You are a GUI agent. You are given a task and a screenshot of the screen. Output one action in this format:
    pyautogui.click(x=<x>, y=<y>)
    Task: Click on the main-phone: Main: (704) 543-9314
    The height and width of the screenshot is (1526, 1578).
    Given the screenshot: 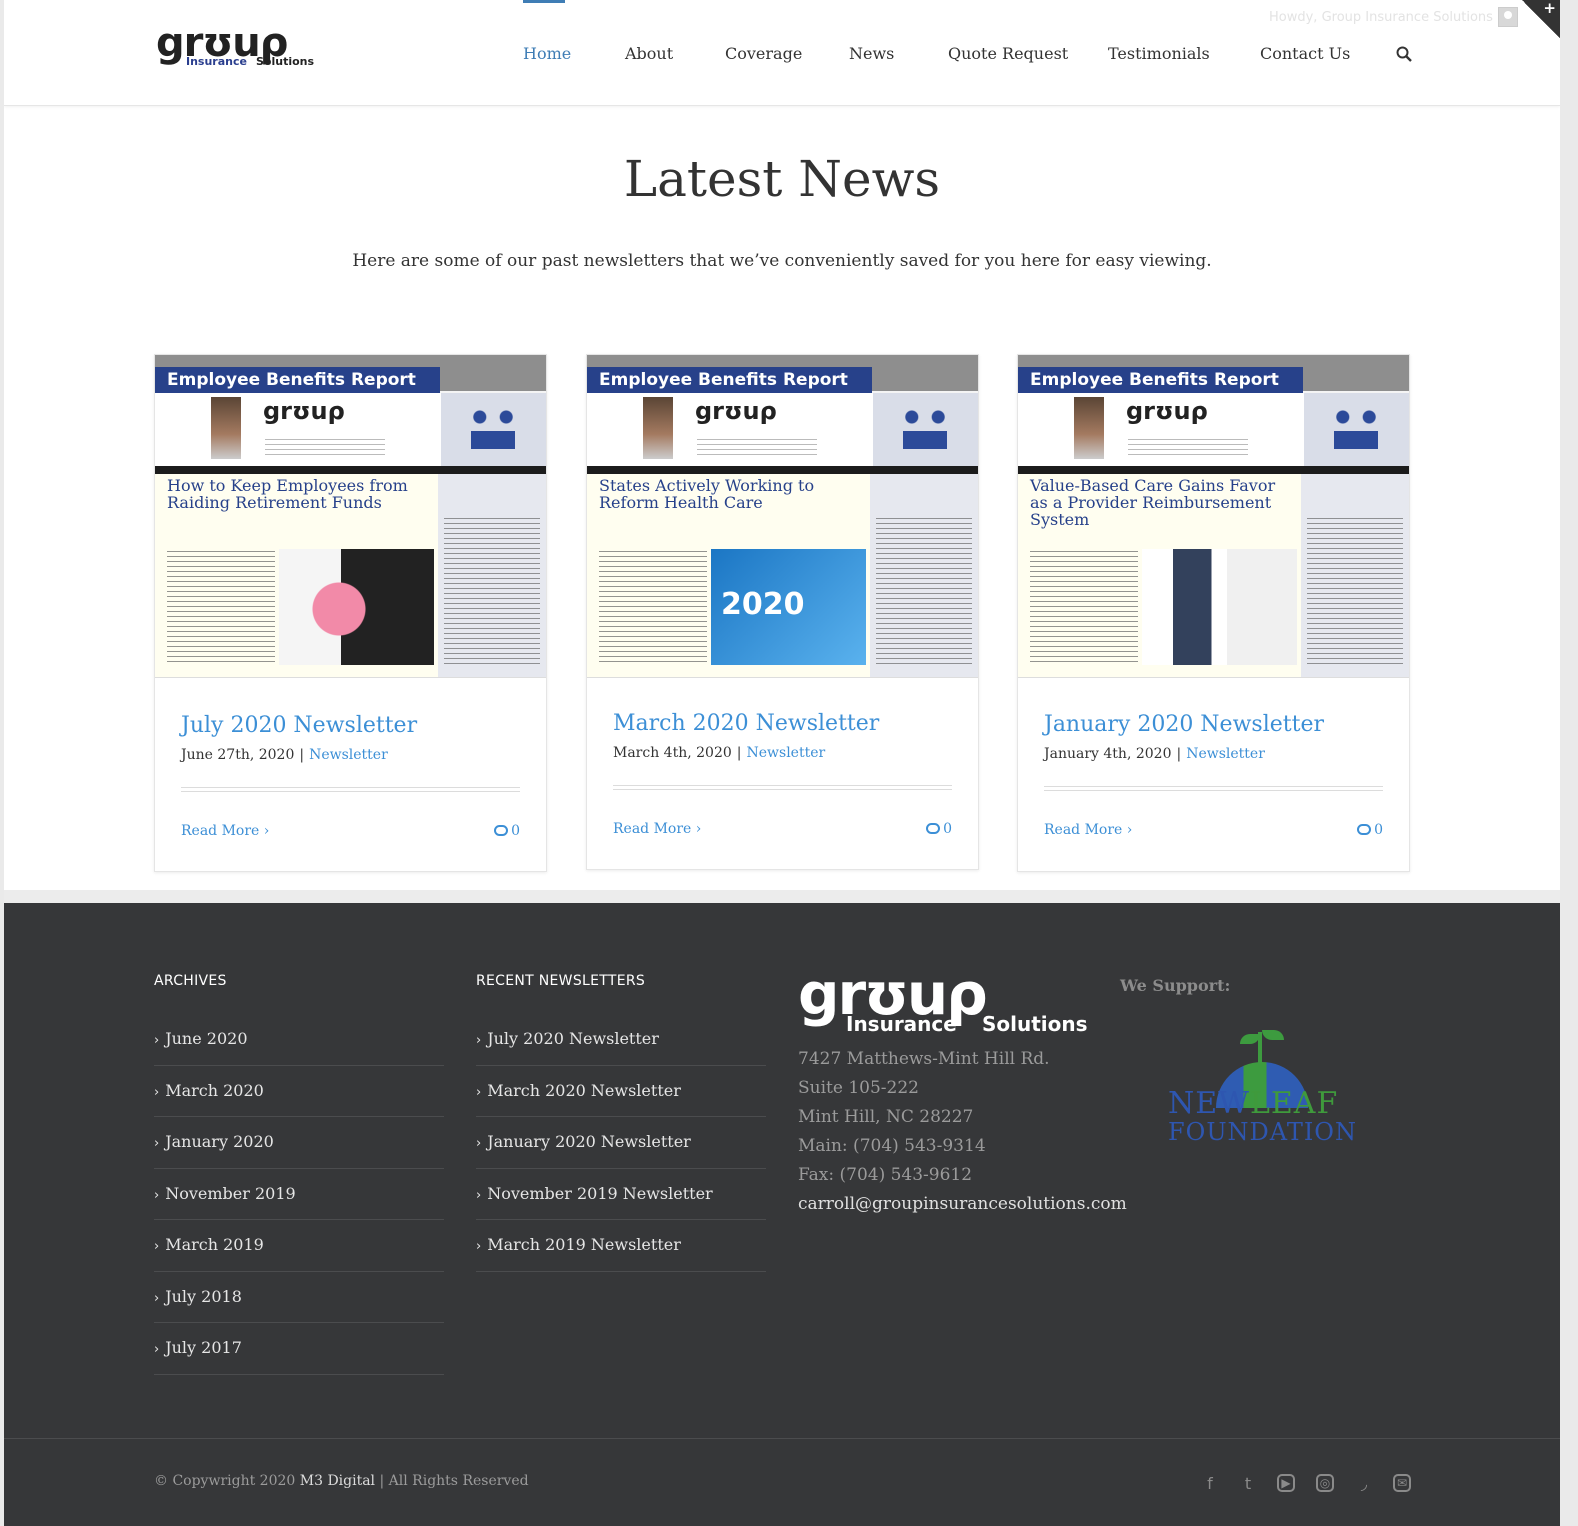 What is the action you would take?
    pyautogui.click(x=892, y=1146)
    